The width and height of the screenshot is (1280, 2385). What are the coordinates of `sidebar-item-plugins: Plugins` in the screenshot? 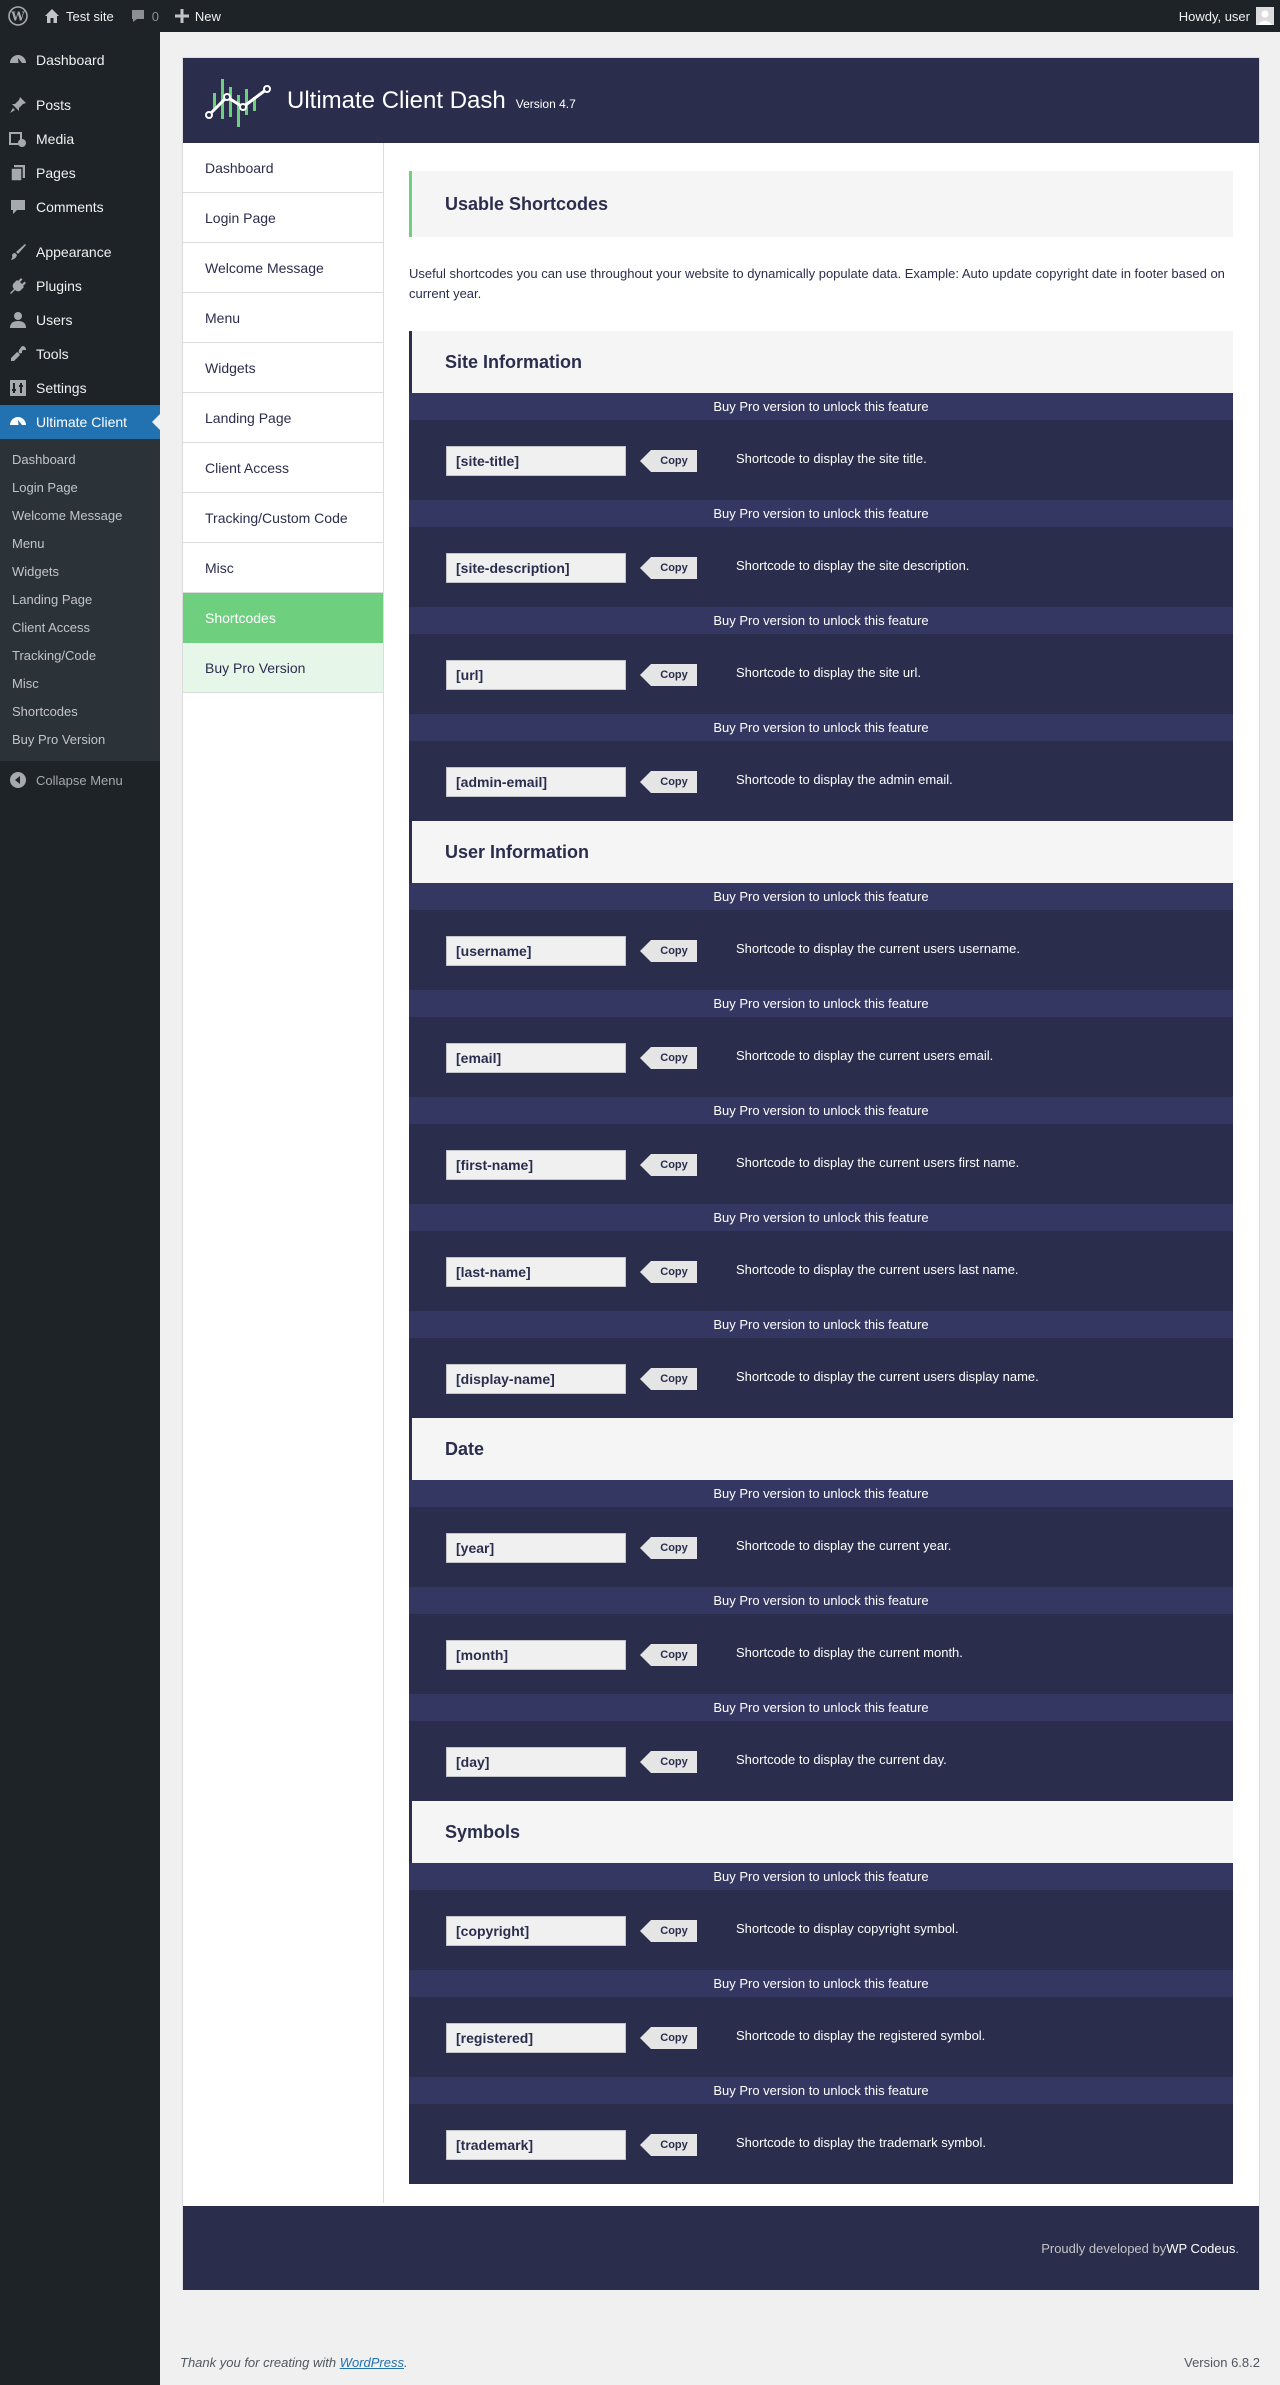 It's located at (80, 286).